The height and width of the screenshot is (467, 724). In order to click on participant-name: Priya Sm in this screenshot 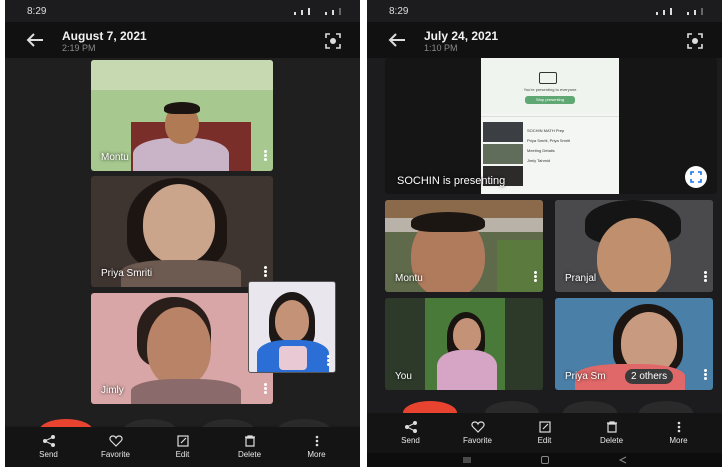, I will do `click(585, 376)`.